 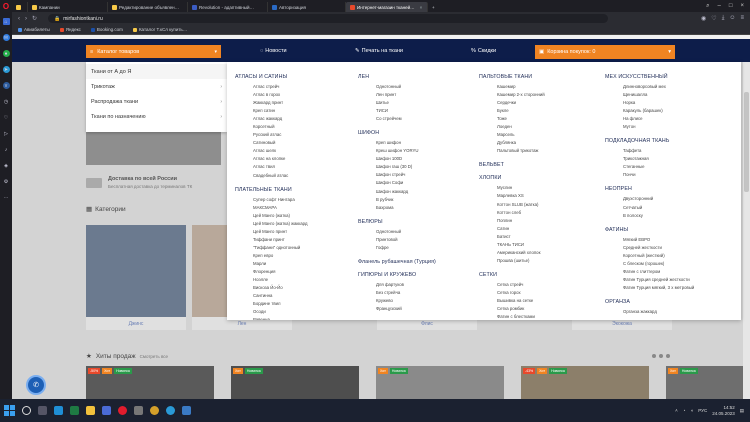 I want to click on new-tab-button: +, so click(x=433, y=7).